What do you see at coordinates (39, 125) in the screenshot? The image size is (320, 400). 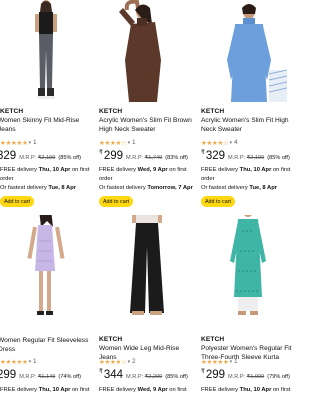 I see `product-title: Women Skinny Fit Mid-Rise Jeans` at bounding box center [39, 125].